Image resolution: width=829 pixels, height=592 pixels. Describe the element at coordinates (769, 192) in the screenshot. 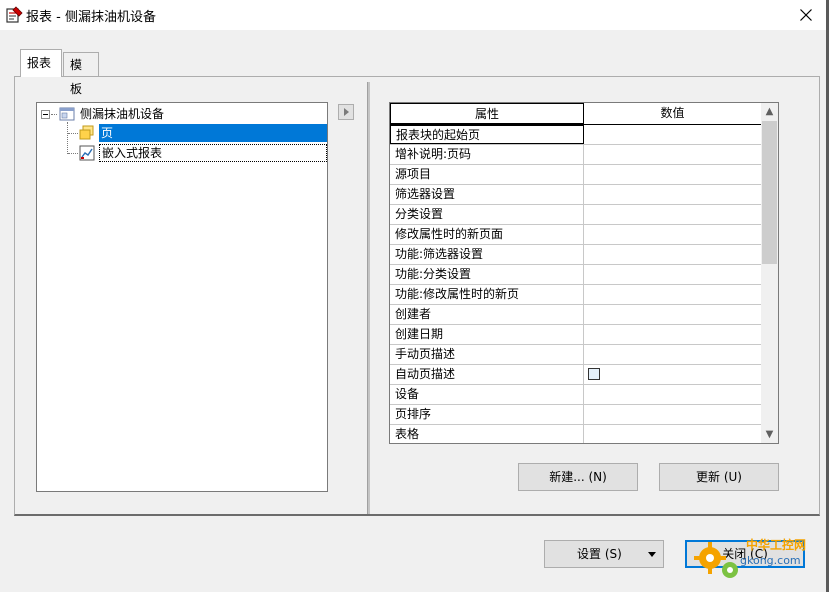

I see `scroll-thumb` at that location.